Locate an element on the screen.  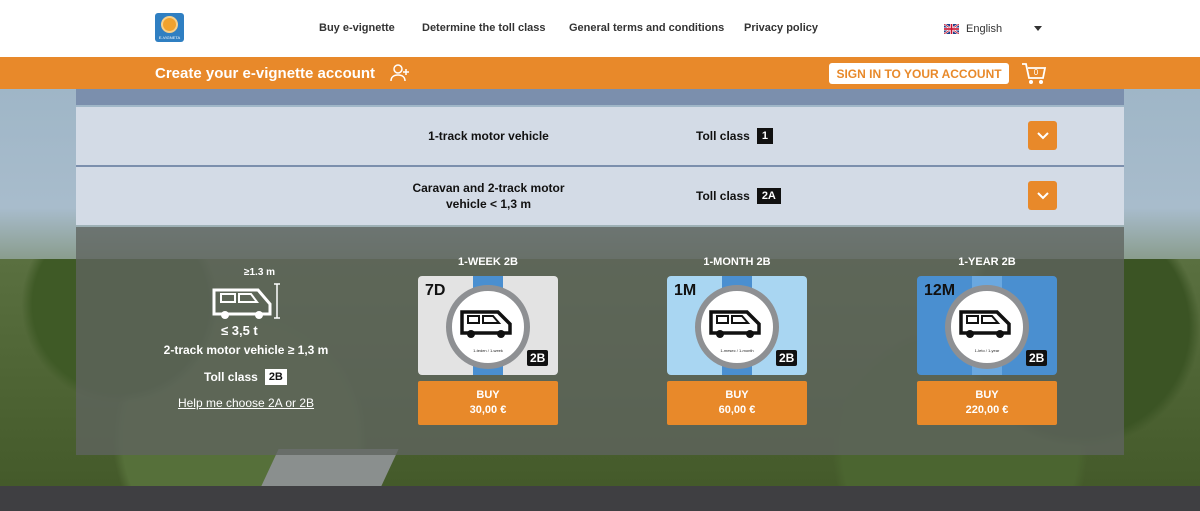
price-label: 220,00 € is located at coordinates (987, 410).